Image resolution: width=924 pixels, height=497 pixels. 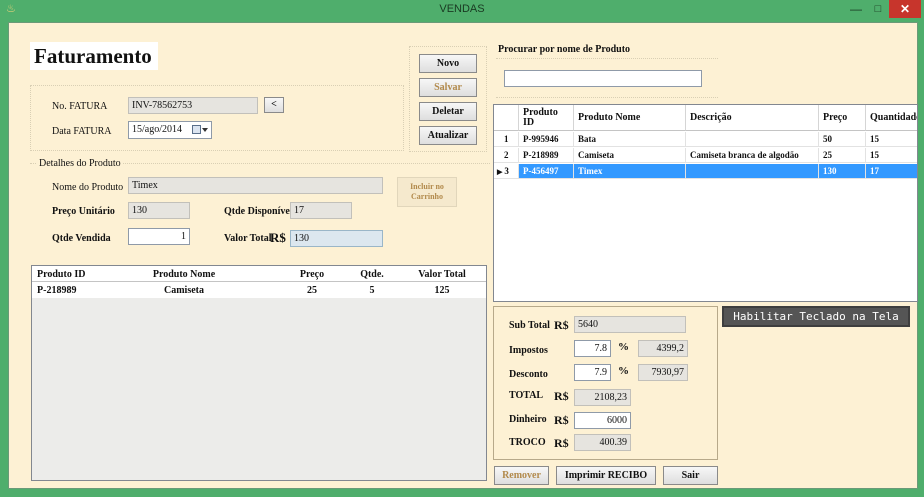 What do you see at coordinates (905, 9) in the screenshot?
I see `close-button: ✕` at bounding box center [905, 9].